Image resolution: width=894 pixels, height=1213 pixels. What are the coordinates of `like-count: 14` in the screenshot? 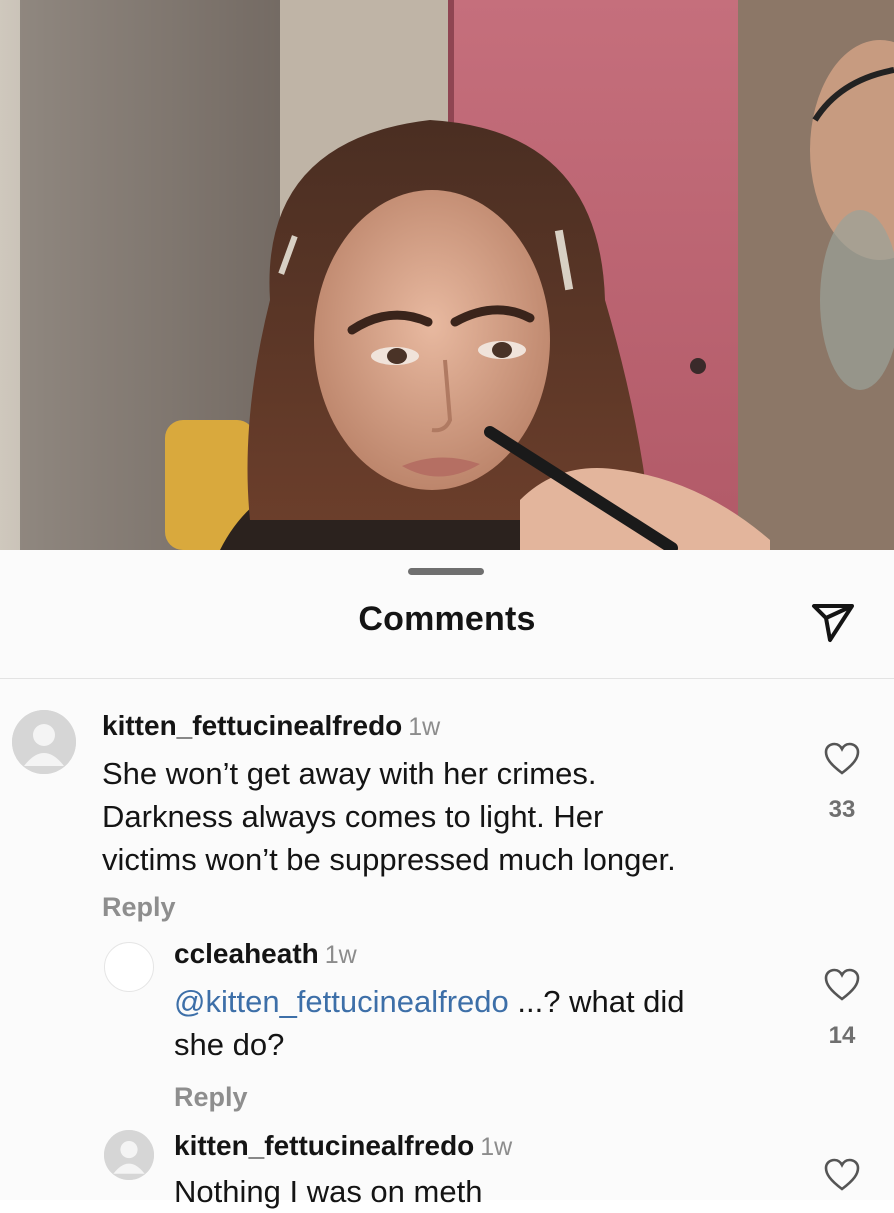 It's located at (842, 1035).